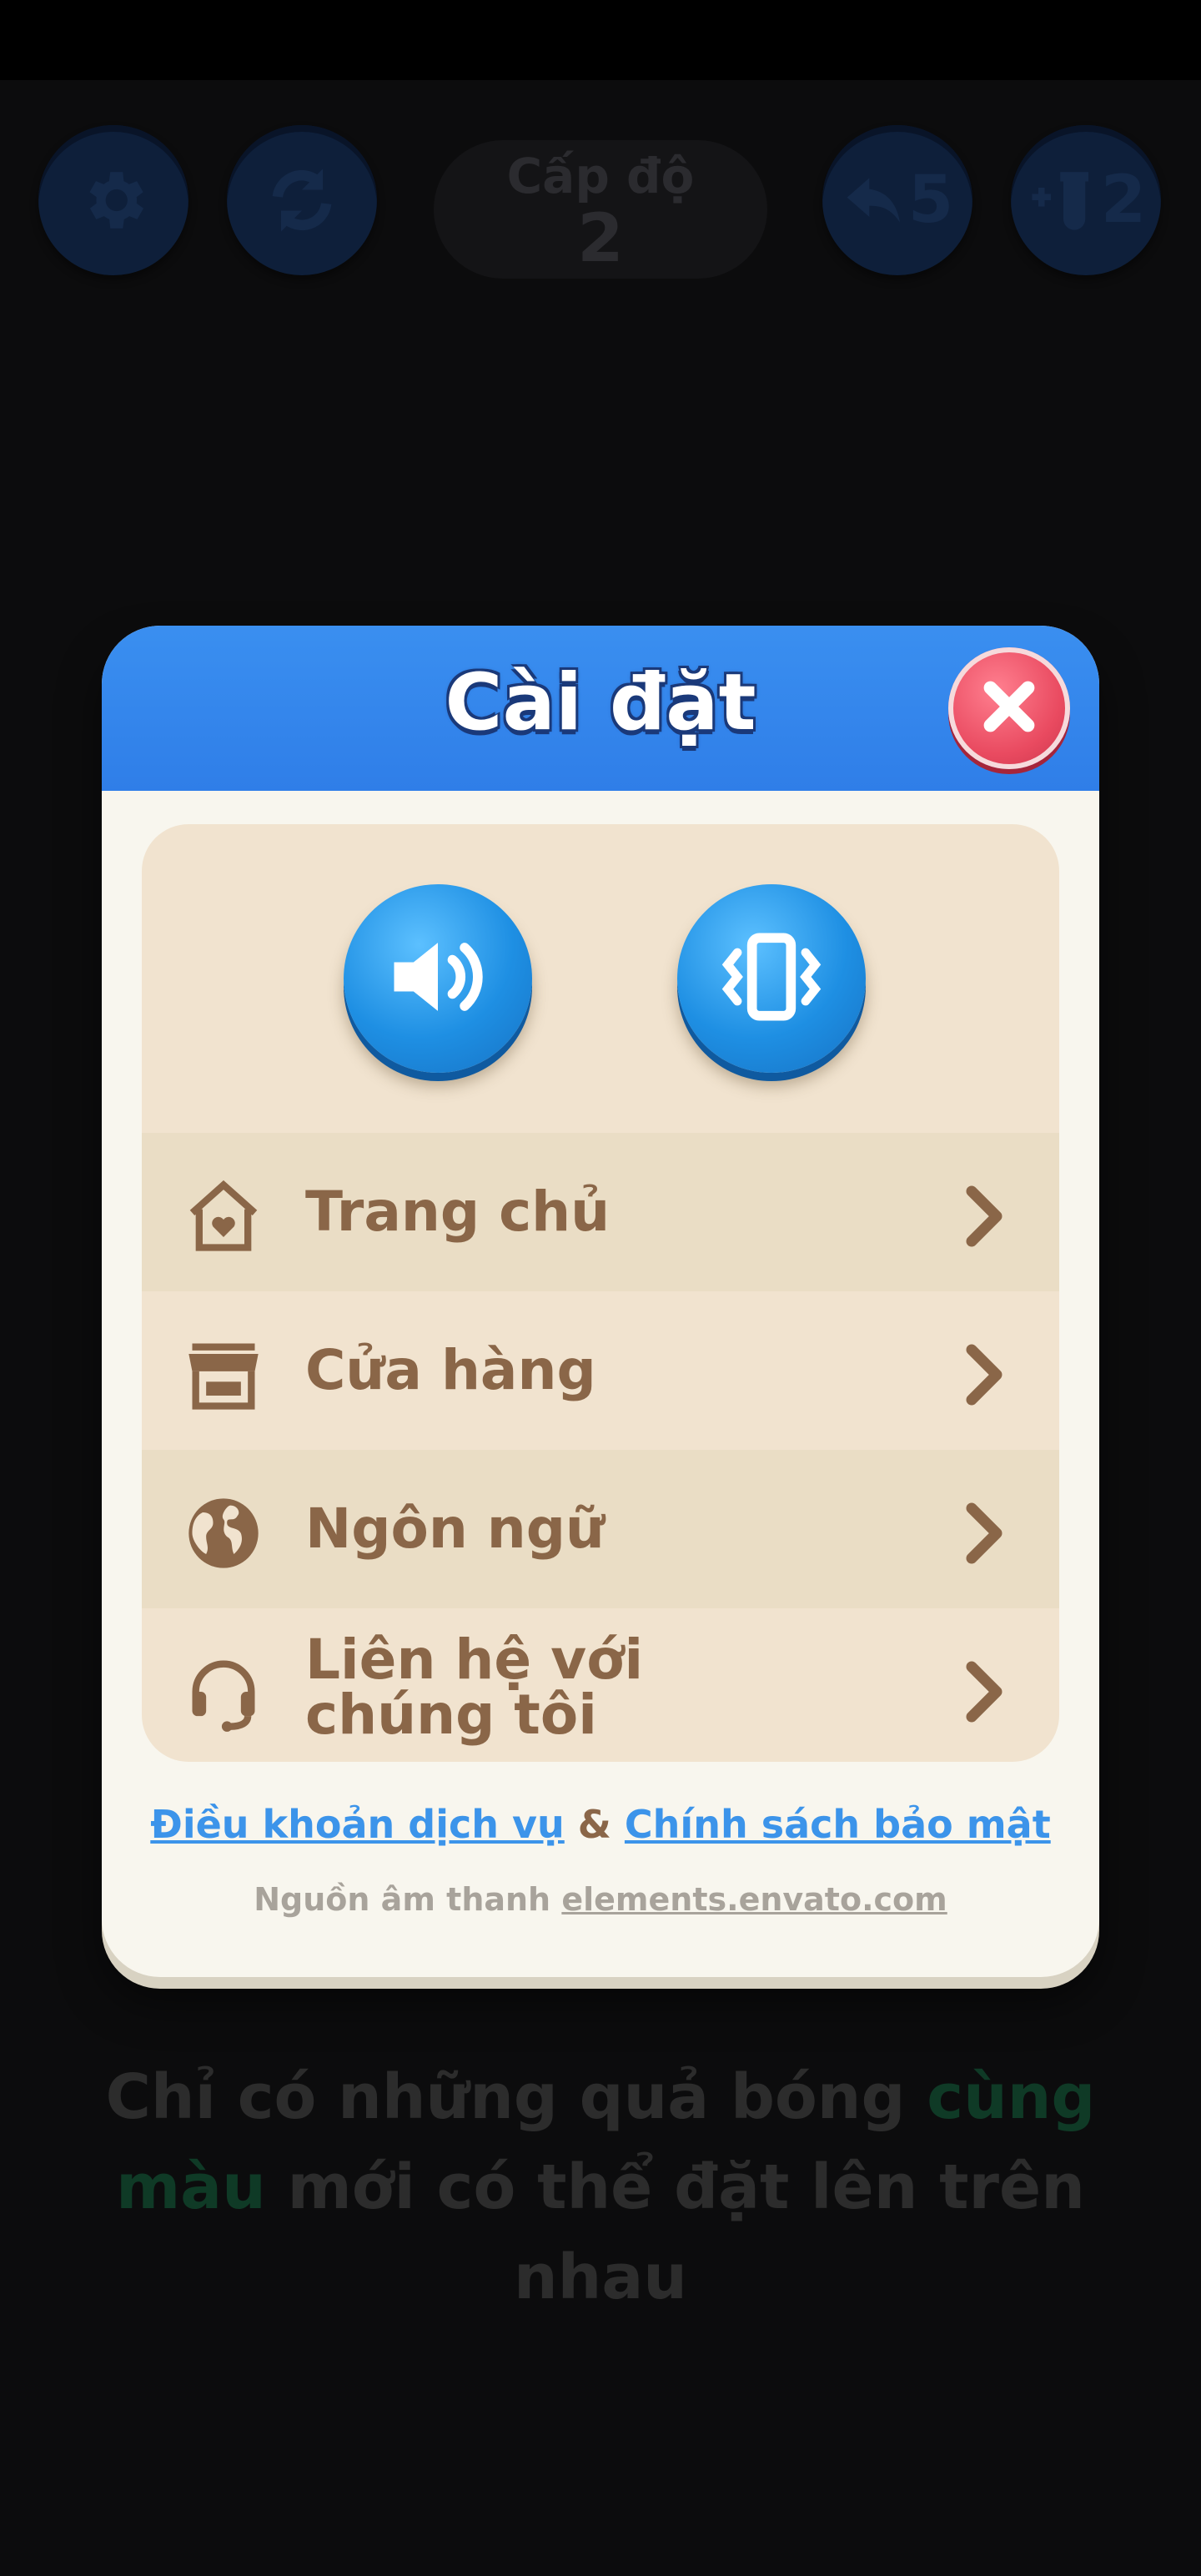 Image resolution: width=1201 pixels, height=2576 pixels. Describe the element at coordinates (516, 2097) in the screenshot. I see `hint-part-1: Chỉ có những quả bóng` at that location.